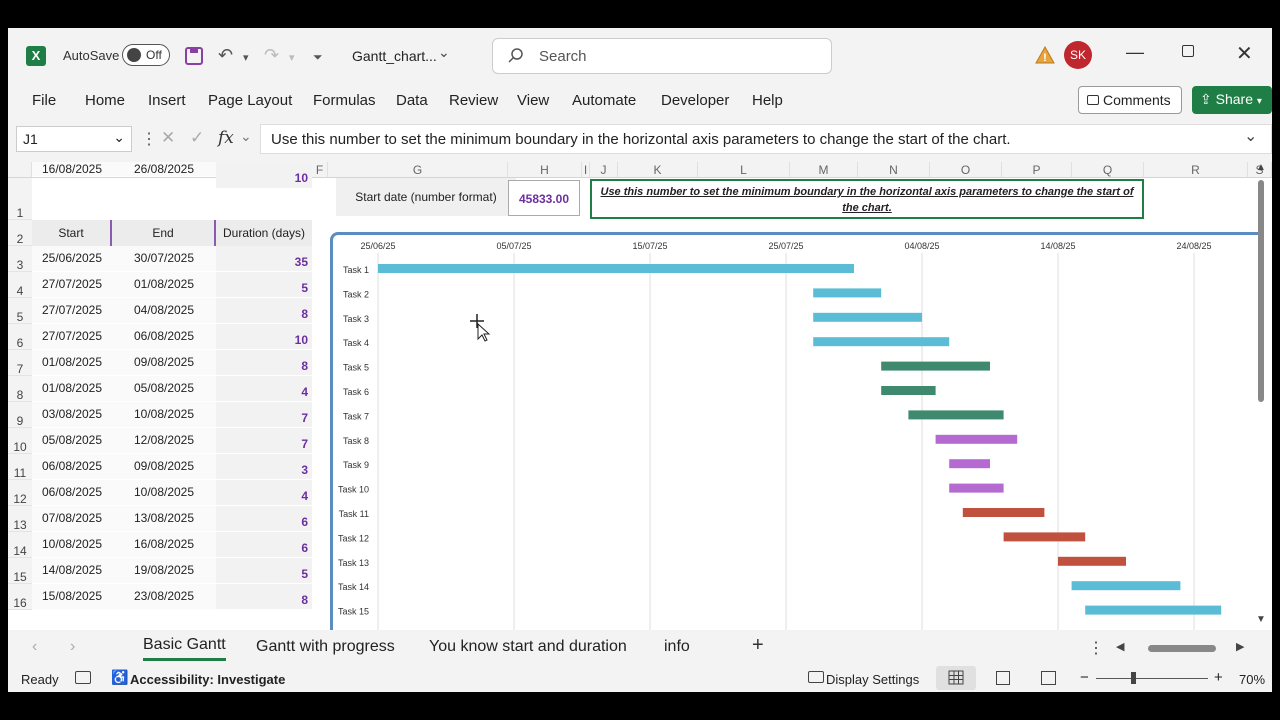 Image resolution: width=1280 pixels, height=720 pixels. I want to click on vertical-scrollbar-thumb, so click(1261, 291).